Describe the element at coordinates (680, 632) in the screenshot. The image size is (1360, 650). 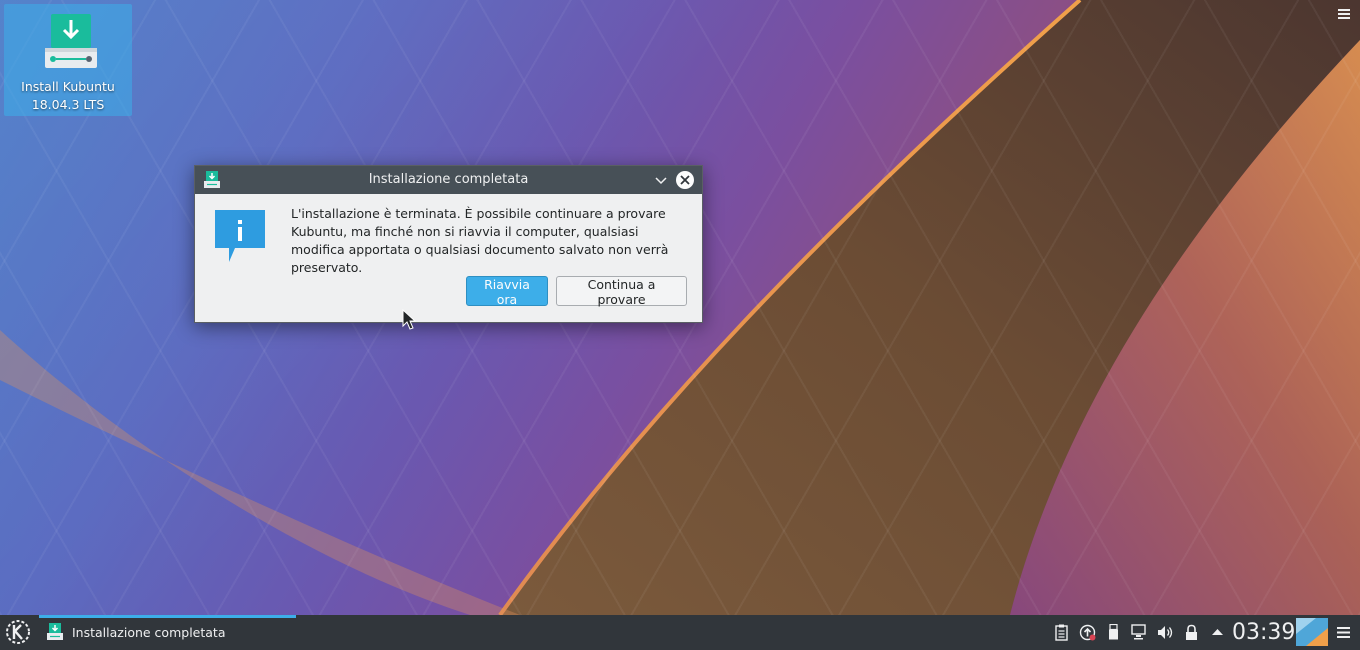
I see `taskbar: Installazione completata 03:39` at that location.